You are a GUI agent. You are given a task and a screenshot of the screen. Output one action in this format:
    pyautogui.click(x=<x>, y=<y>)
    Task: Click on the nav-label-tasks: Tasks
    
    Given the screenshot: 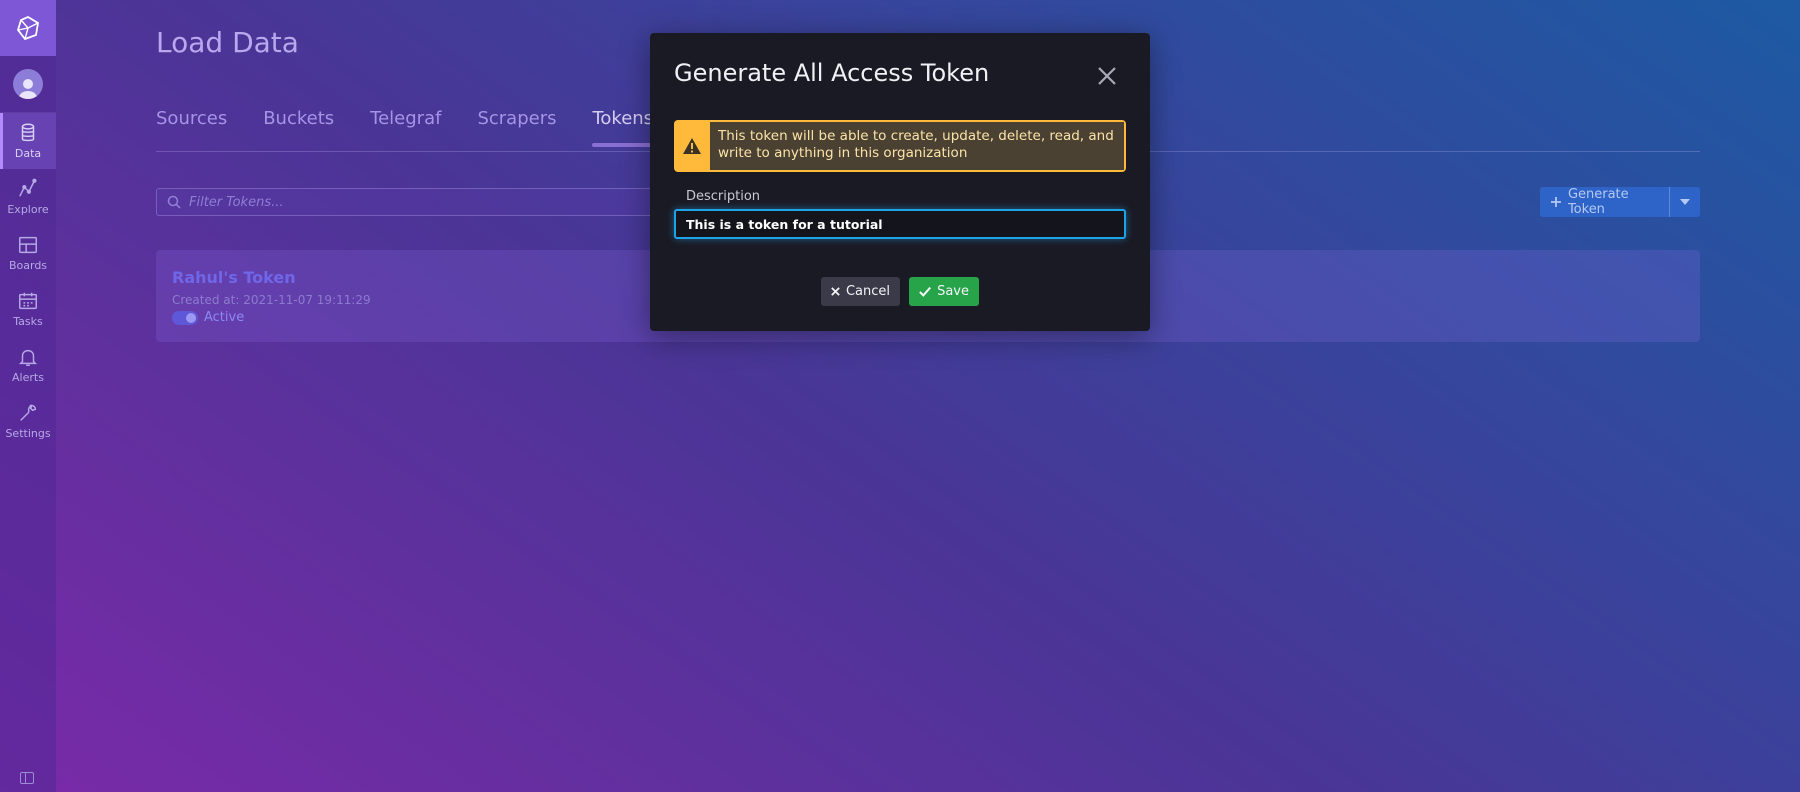 What is the action you would take?
    pyautogui.click(x=28, y=321)
    